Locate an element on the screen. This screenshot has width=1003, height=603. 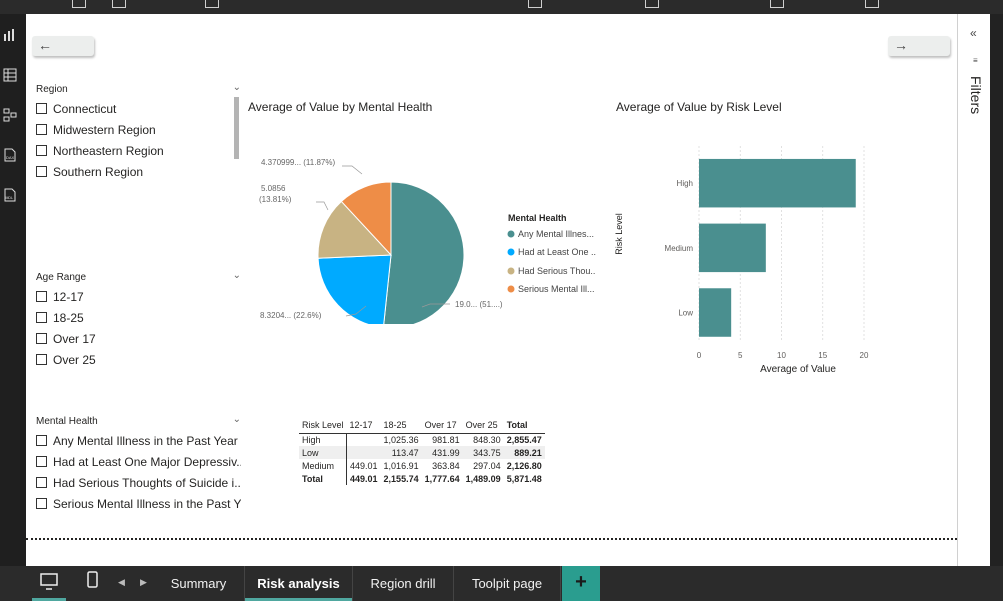
matrix-header: Risk Level is located at coordinates (323, 426).